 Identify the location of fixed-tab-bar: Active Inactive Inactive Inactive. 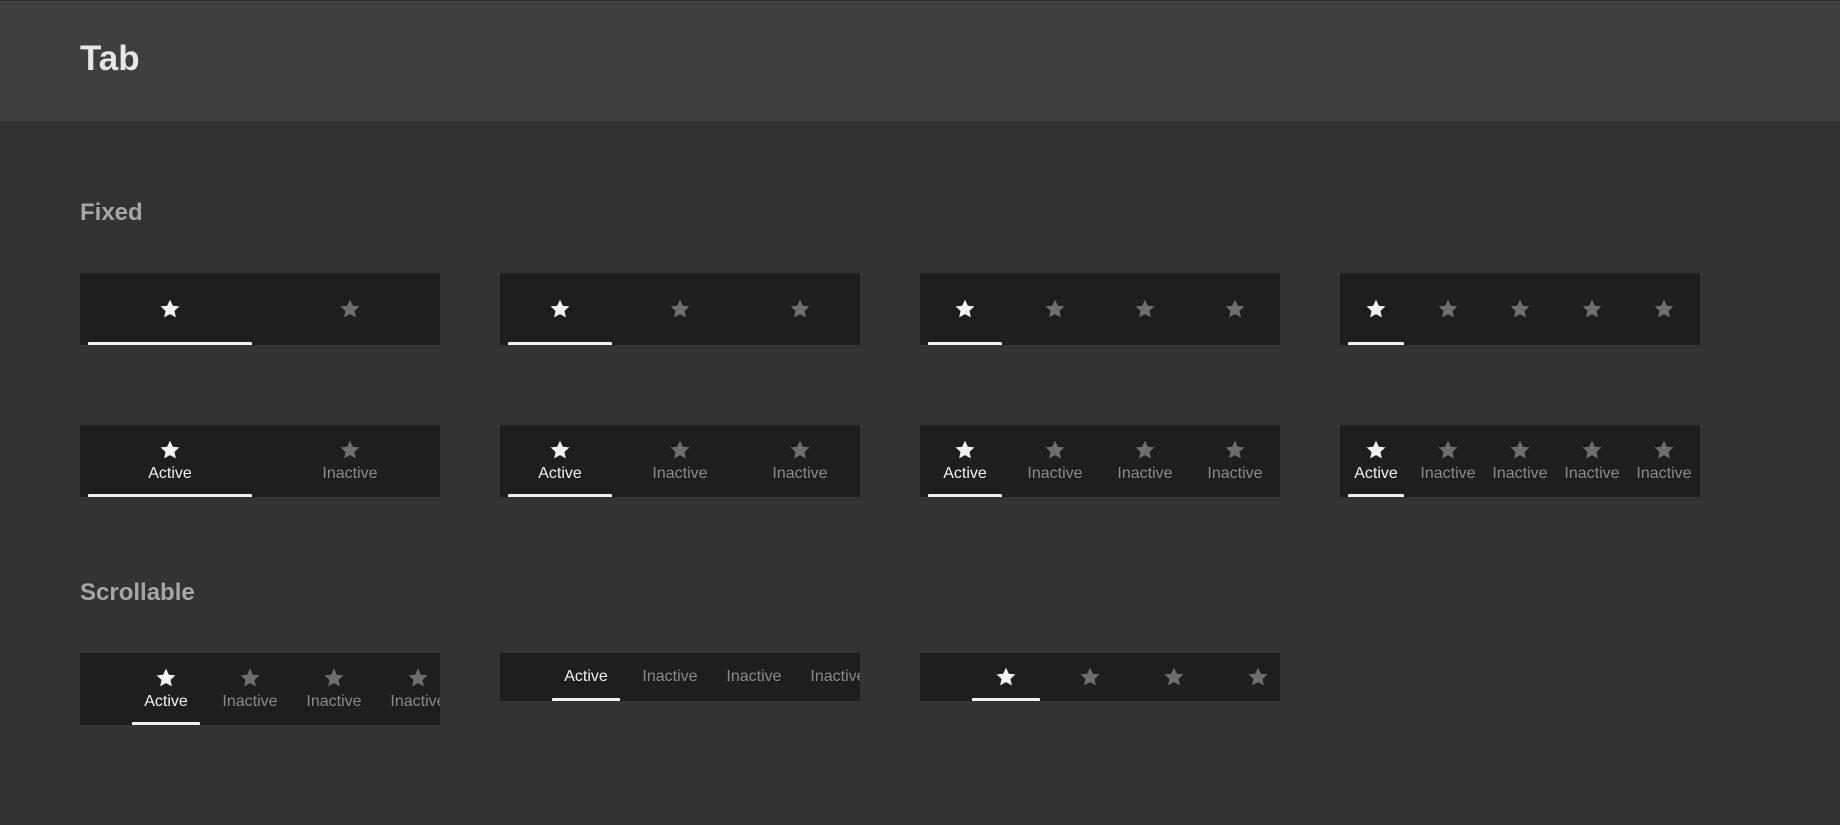
(1100, 461).